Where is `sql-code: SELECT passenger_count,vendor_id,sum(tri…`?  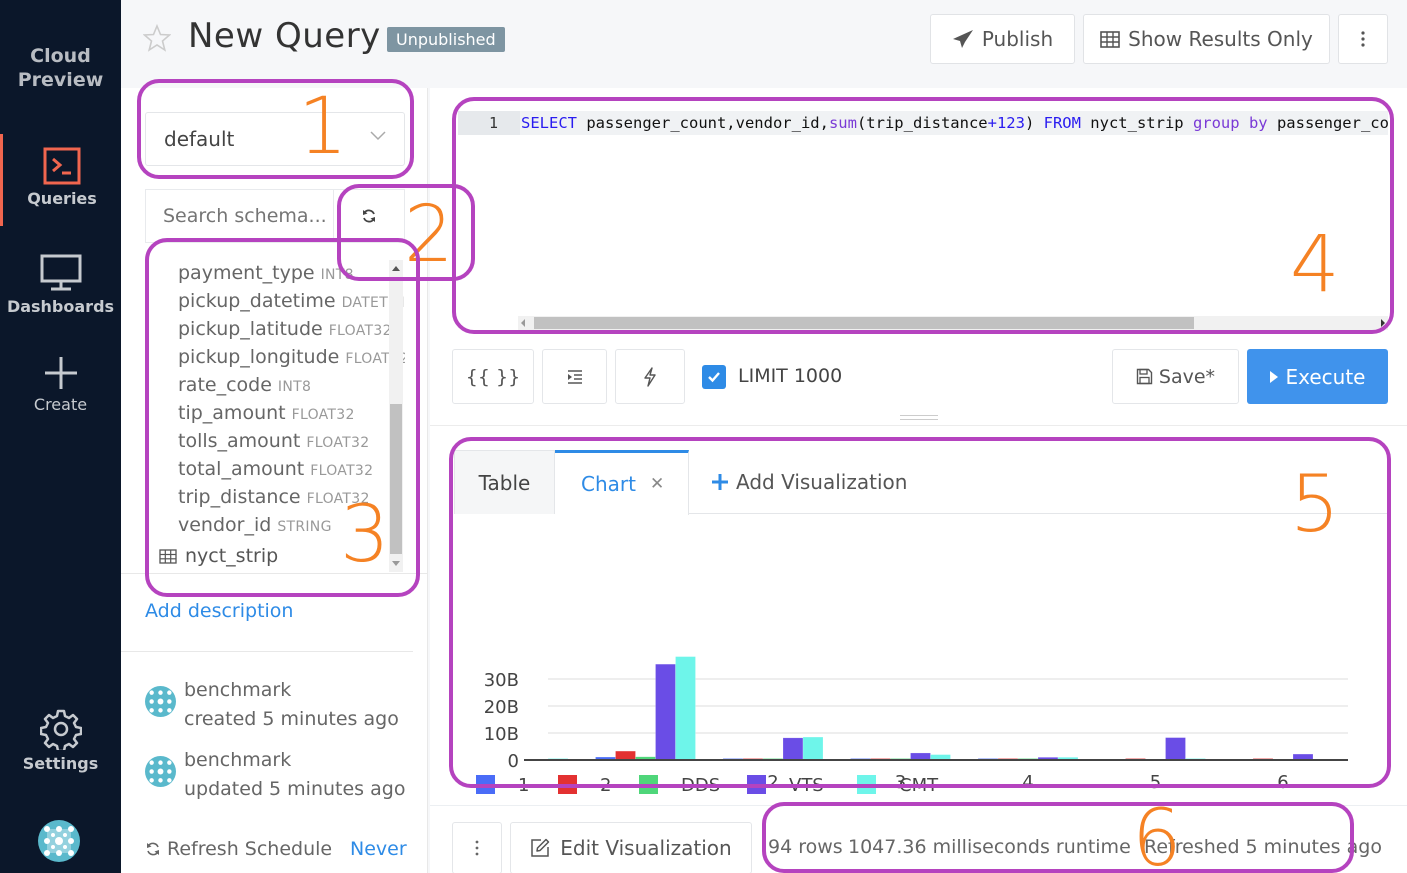
sql-code: SELECT passenger_count,vendor_id,sum(tri… is located at coordinates (954, 123).